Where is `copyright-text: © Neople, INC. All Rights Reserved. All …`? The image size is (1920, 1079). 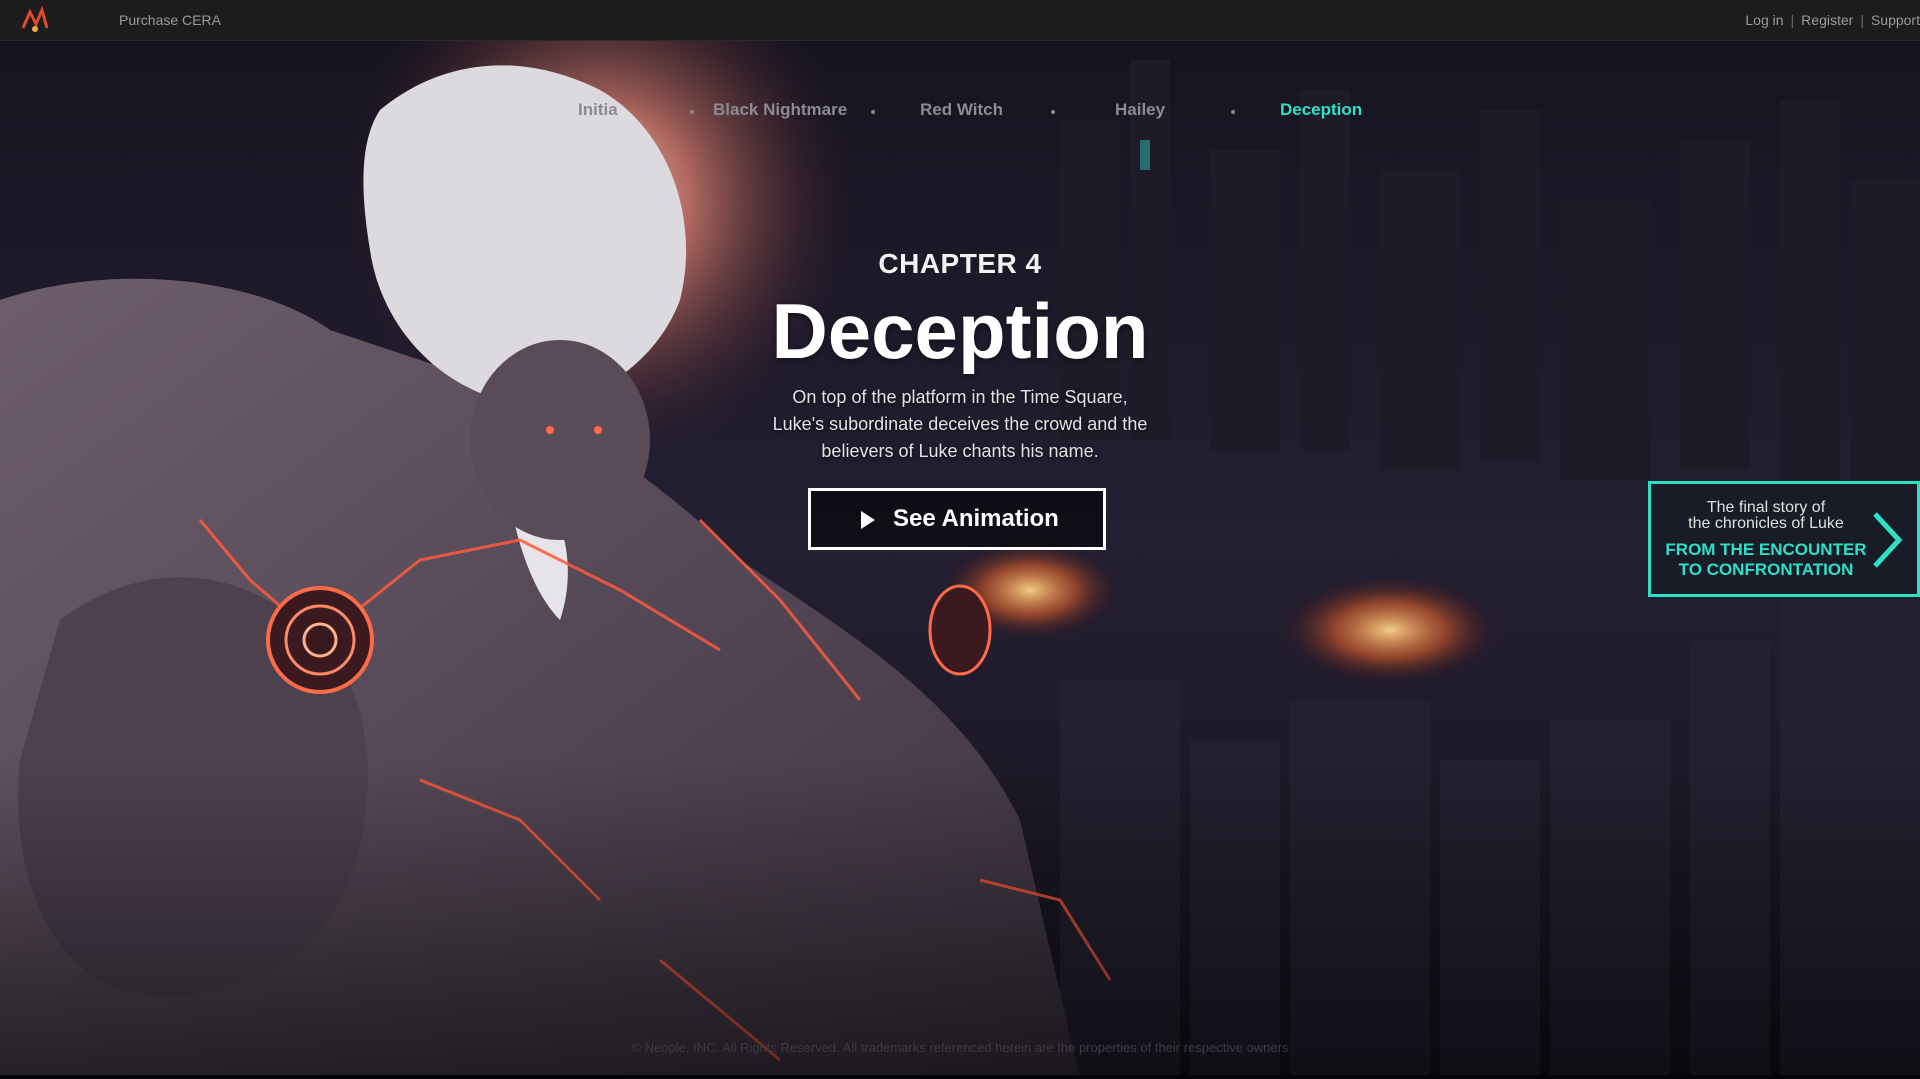 copyright-text: © Neople, INC. All Rights Reserved. All … is located at coordinates (960, 1047).